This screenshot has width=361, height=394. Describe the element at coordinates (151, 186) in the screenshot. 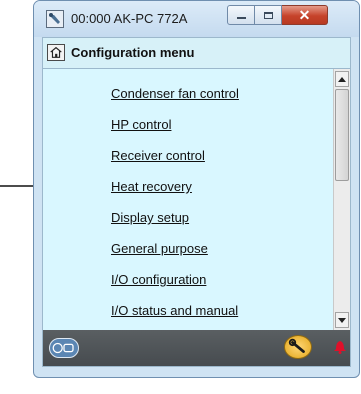

I see `menu-item-heat-recovery: Heat recovery` at that location.